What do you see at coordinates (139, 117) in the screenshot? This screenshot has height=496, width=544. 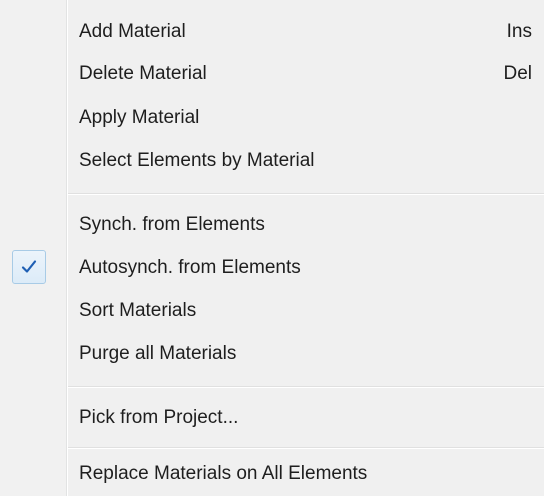 I see `menu-item-label: Apply Material` at bounding box center [139, 117].